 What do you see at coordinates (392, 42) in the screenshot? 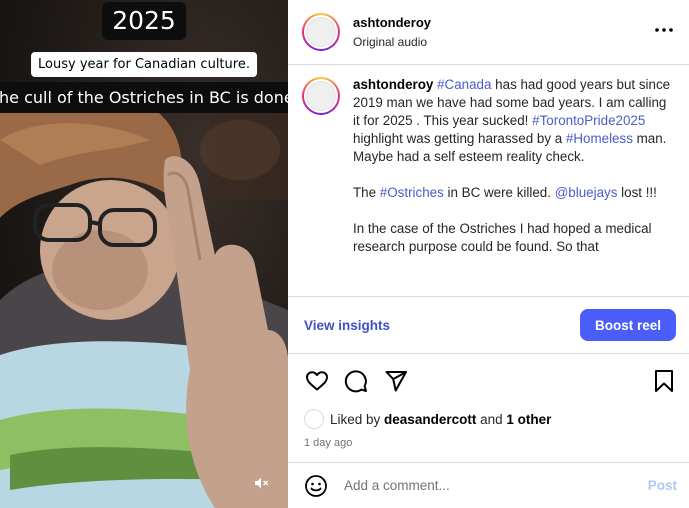
I see `audio-label: Original audio` at bounding box center [392, 42].